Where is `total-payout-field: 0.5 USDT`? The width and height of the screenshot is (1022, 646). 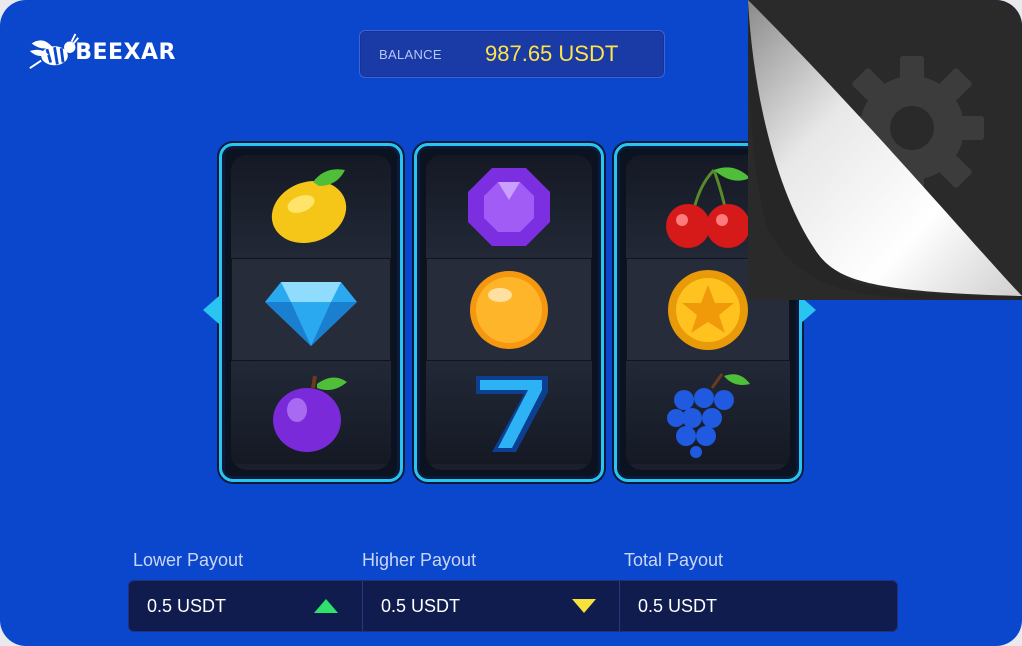 total-payout-field: 0.5 USDT is located at coordinates (757, 606).